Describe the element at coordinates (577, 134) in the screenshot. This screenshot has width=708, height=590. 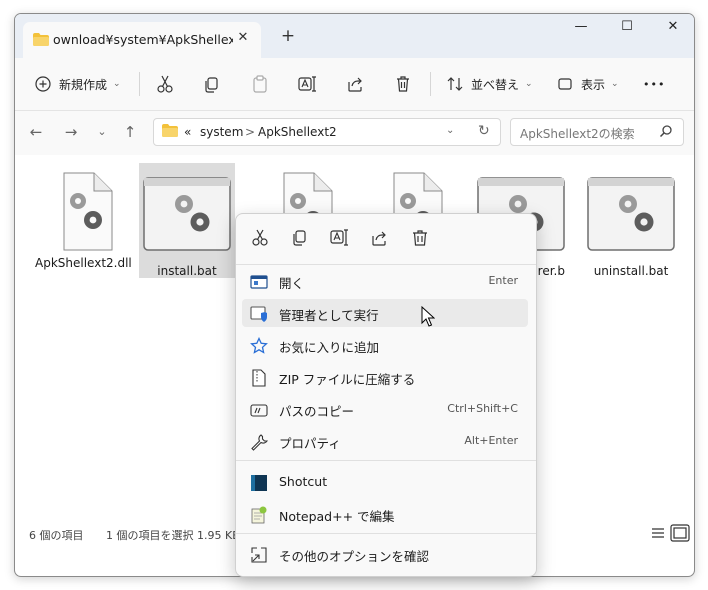
I see `search-placeholder: ApkShellext2の検索` at that location.